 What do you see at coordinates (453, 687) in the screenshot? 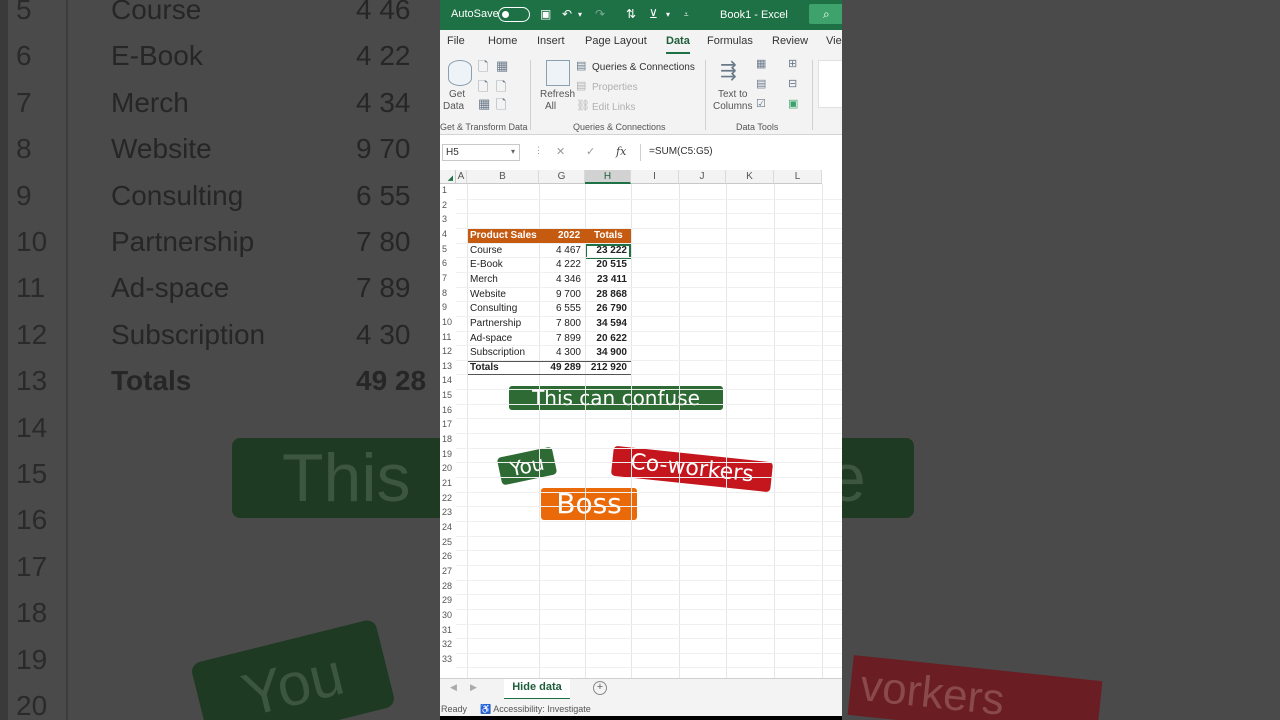
I see `prev-sheet-icon: ◀` at bounding box center [453, 687].